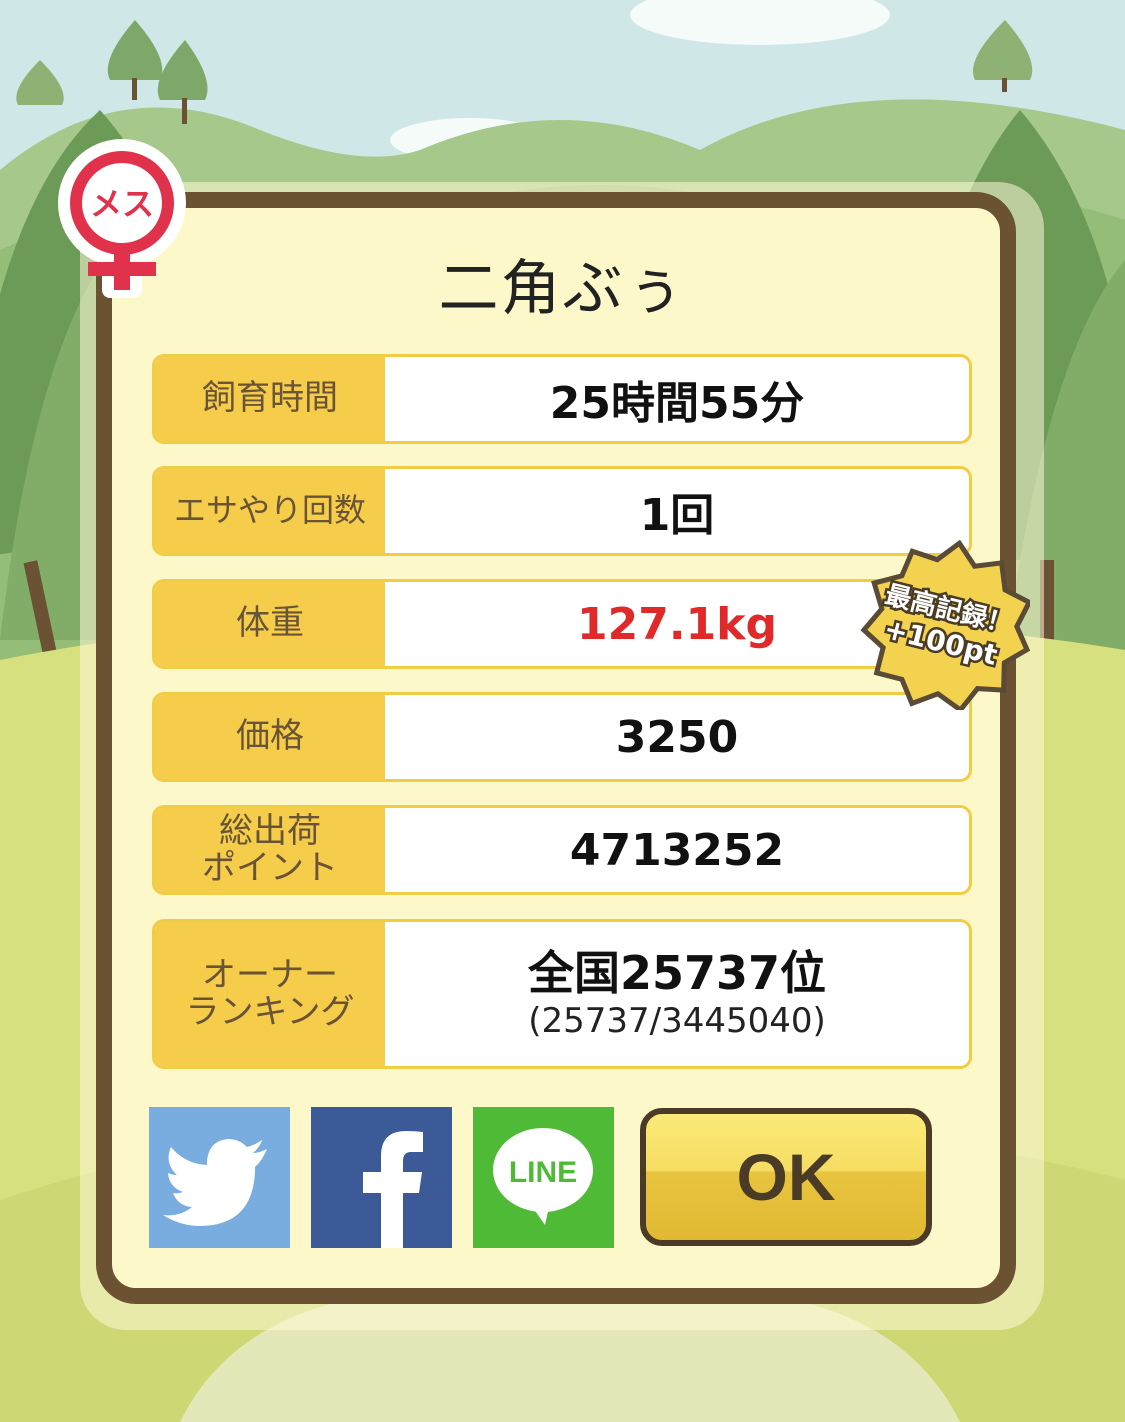 This screenshot has height=1422, width=1125. What do you see at coordinates (270, 624) in the screenshot?
I see `stat-label: 体重` at bounding box center [270, 624].